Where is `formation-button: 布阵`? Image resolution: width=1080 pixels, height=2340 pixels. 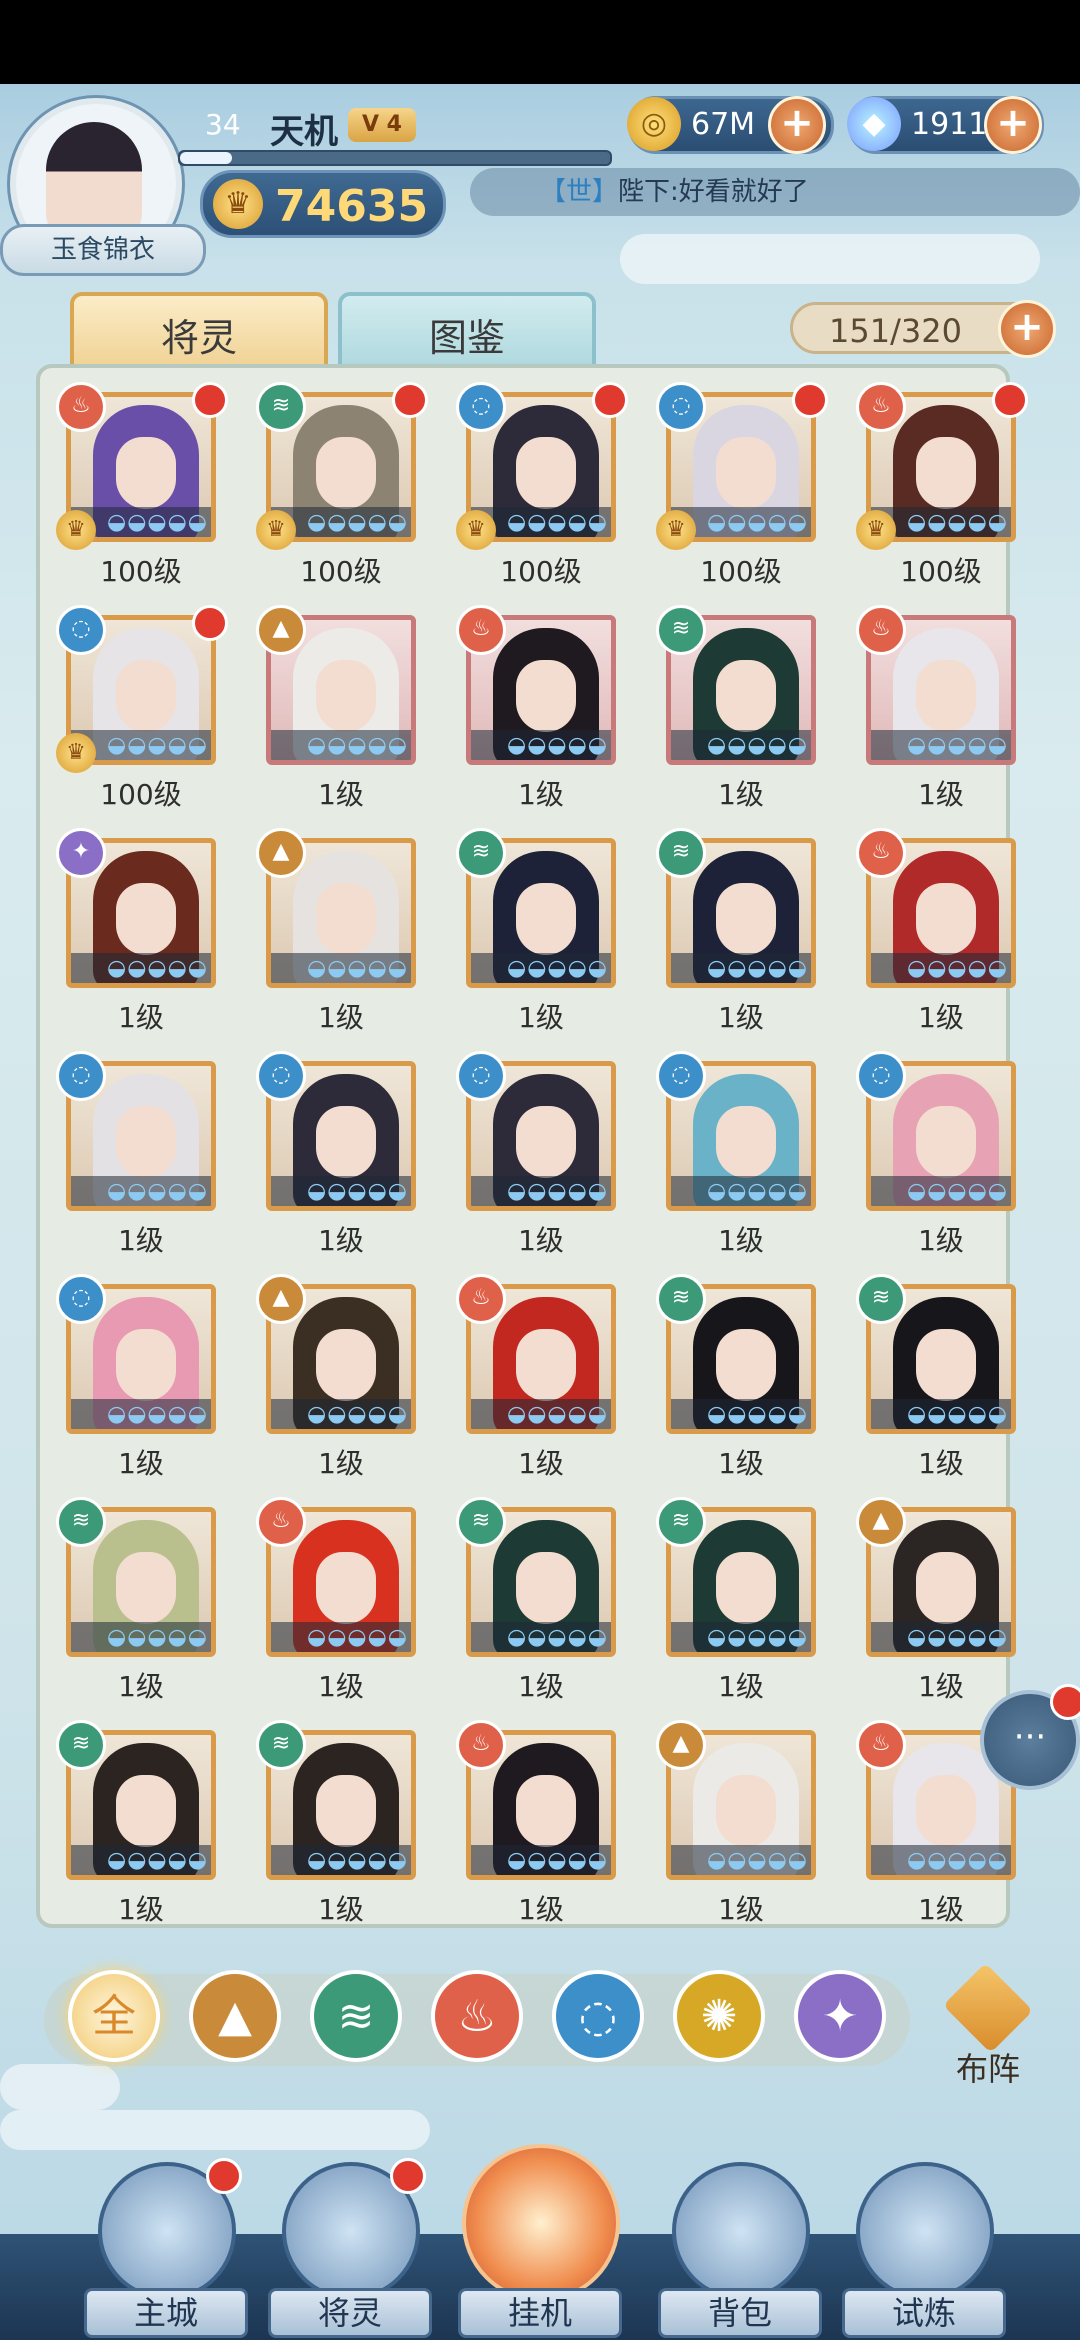
formation-button: 布阵 is located at coordinates (988, 2025).